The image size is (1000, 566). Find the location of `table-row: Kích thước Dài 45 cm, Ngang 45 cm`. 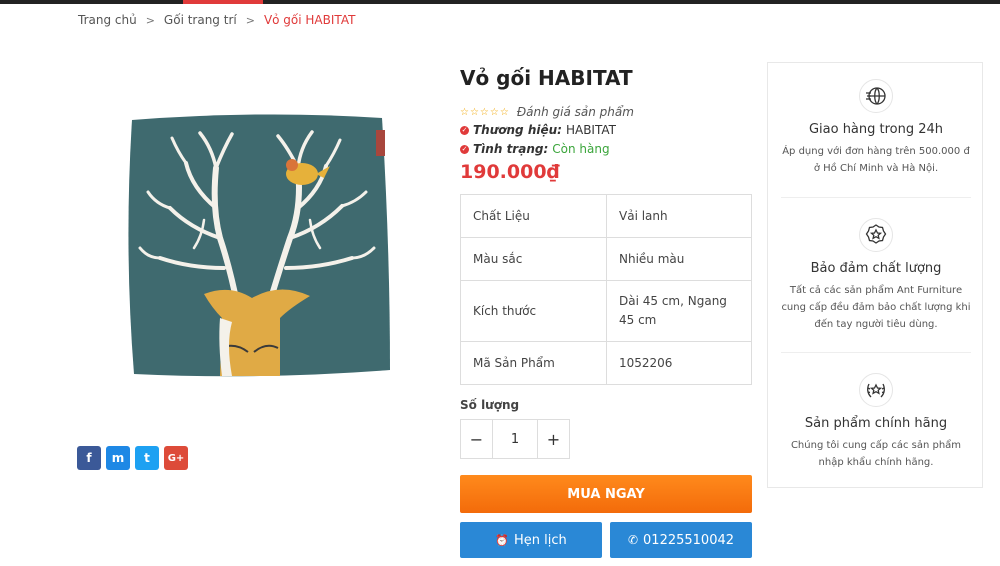

table-row: Kích thước Dài 45 cm, Ngang 45 cm is located at coordinates (606, 311).